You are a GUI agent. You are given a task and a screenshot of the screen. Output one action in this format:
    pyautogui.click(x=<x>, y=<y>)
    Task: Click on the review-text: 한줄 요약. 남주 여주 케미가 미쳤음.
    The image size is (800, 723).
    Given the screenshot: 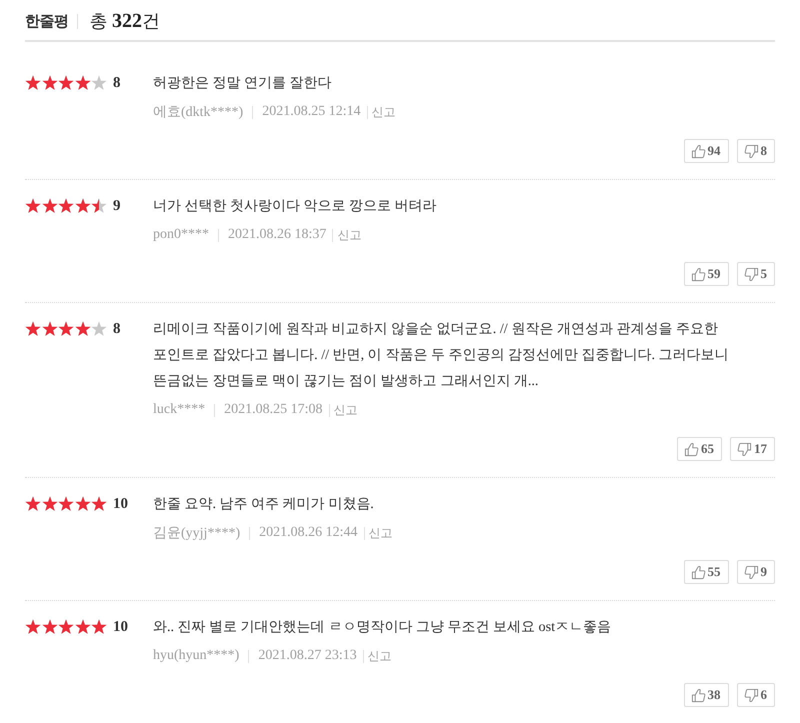 What is the action you would take?
    pyautogui.click(x=264, y=504)
    